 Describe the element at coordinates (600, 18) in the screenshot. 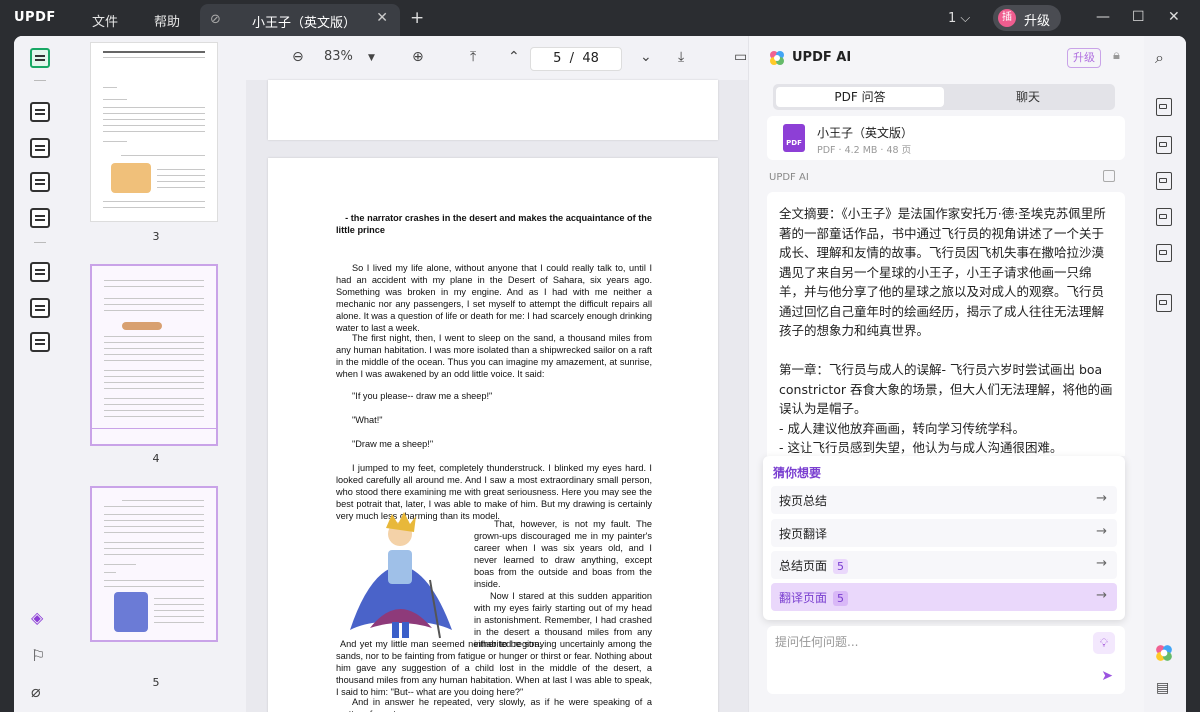

I see `title-bar: UPDF 文件 帮助 ⊘ 小王子（英文版） ✕ + 1 ⌵ 插 升级 — ☐ ✕` at that location.